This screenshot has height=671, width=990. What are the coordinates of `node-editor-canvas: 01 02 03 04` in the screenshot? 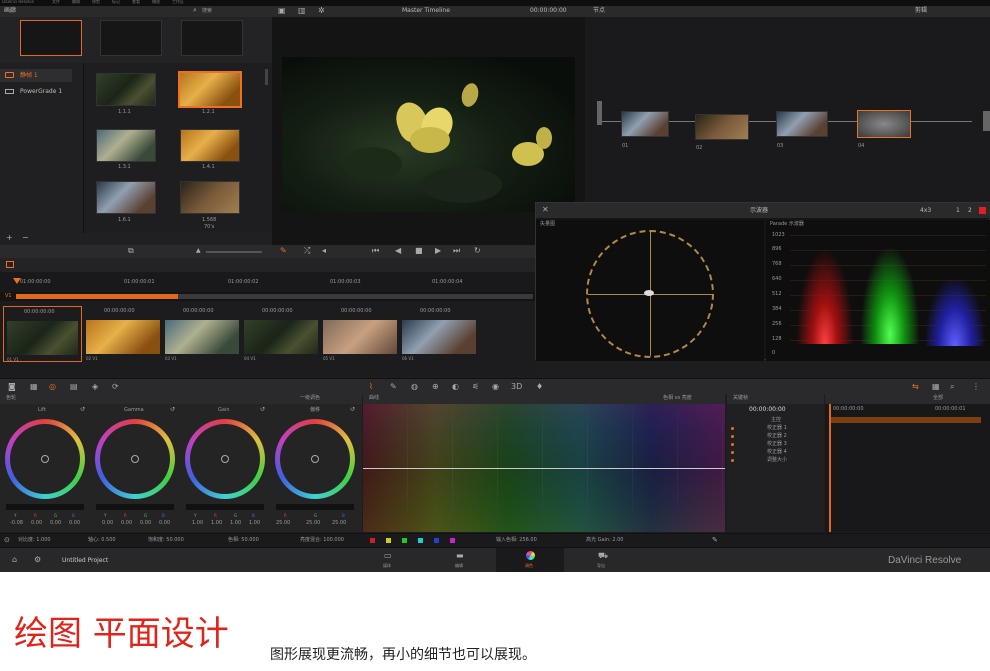 It's located at (787, 109).